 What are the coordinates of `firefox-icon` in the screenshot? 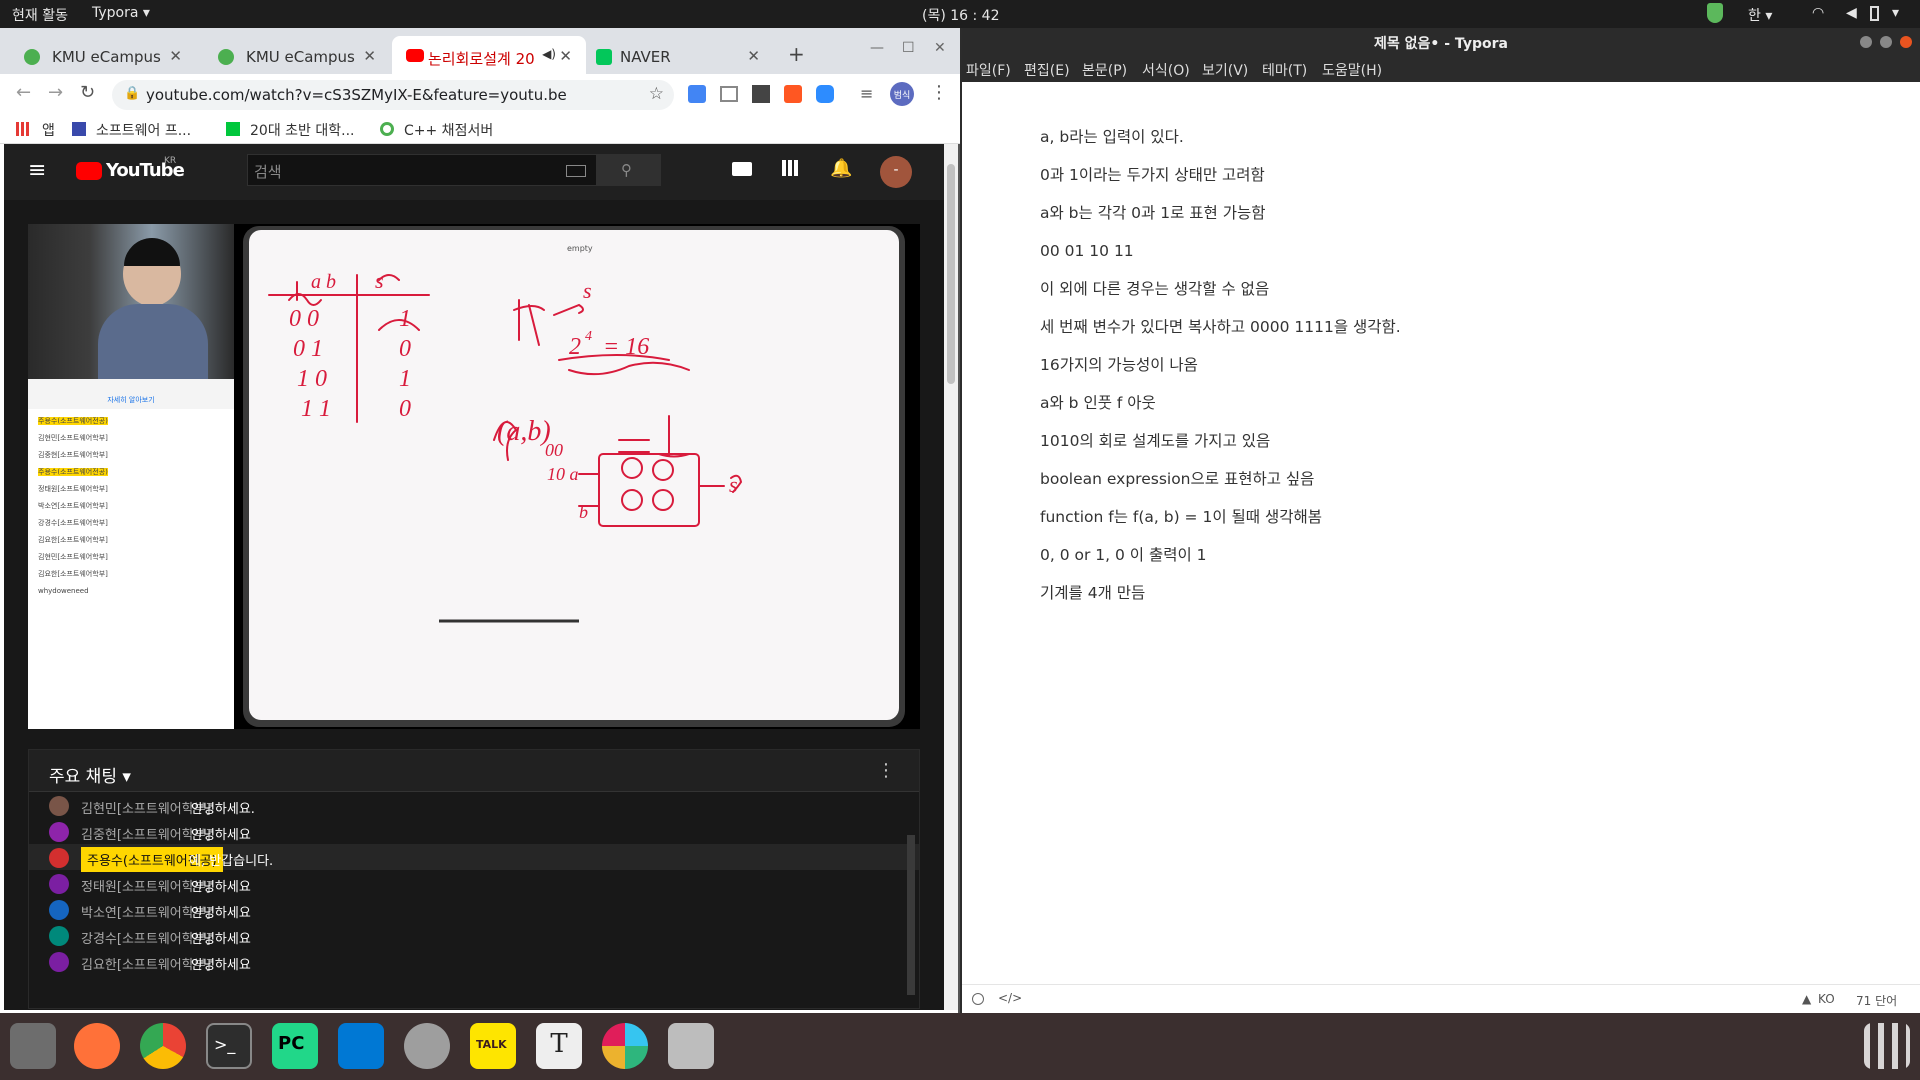 It's located at (97, 1046).